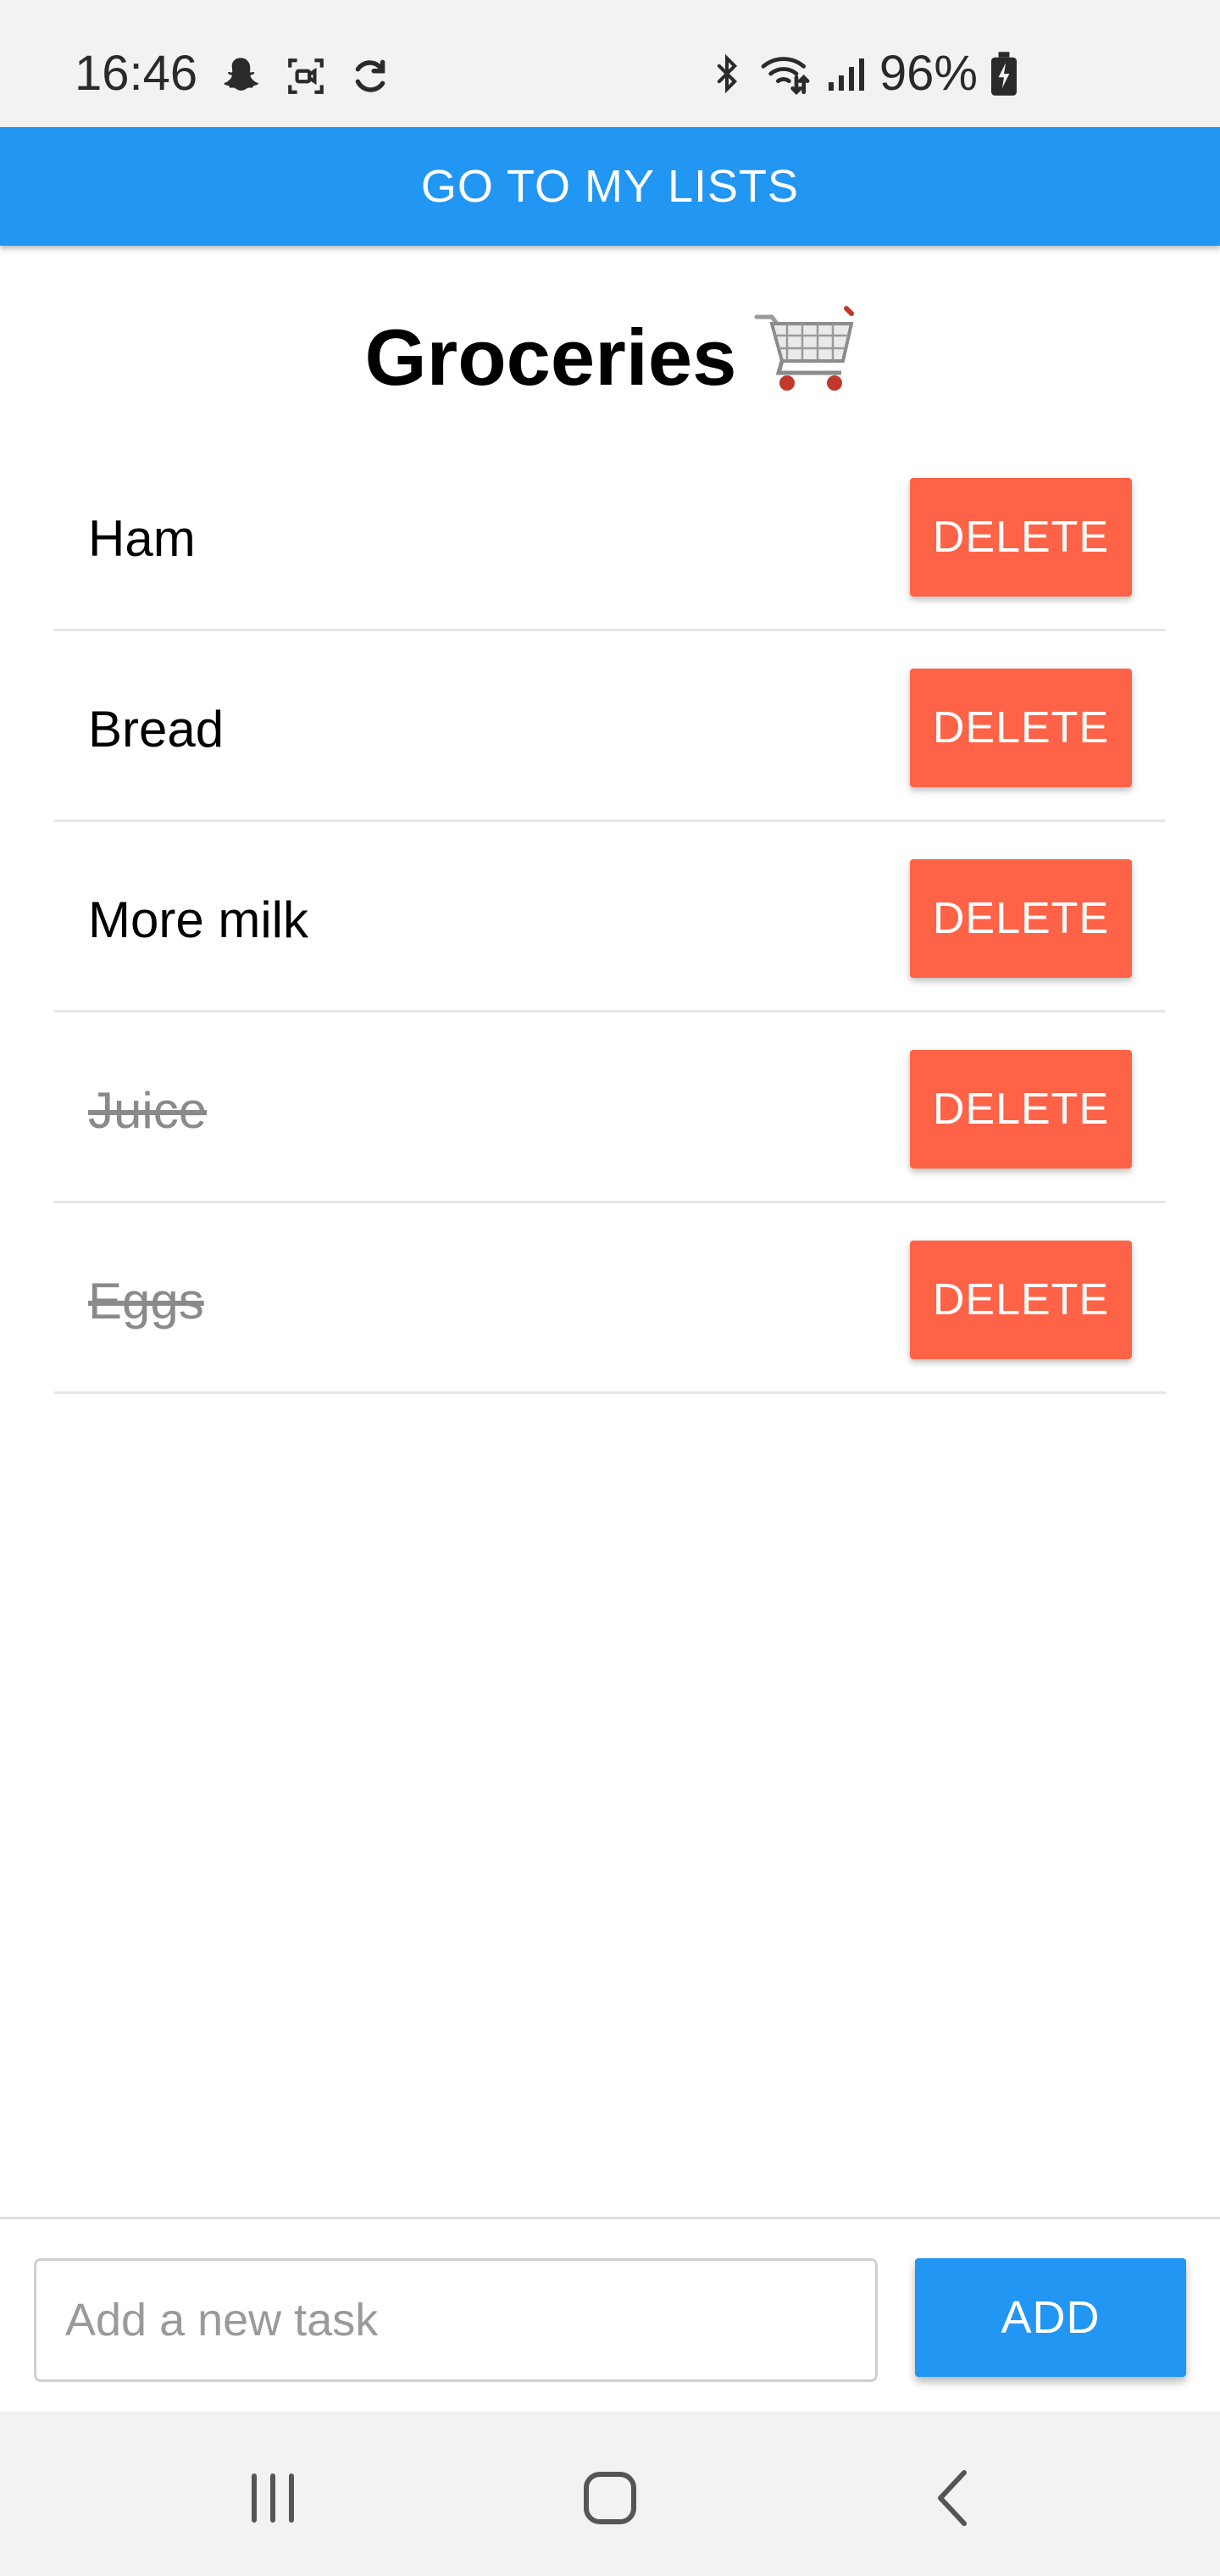 This screenshot has height=2576, width=1220. What do you see at coordinates (136, 73) in the screenshot?
I see `status-time: 16:46` at bounding box center [136, 73].